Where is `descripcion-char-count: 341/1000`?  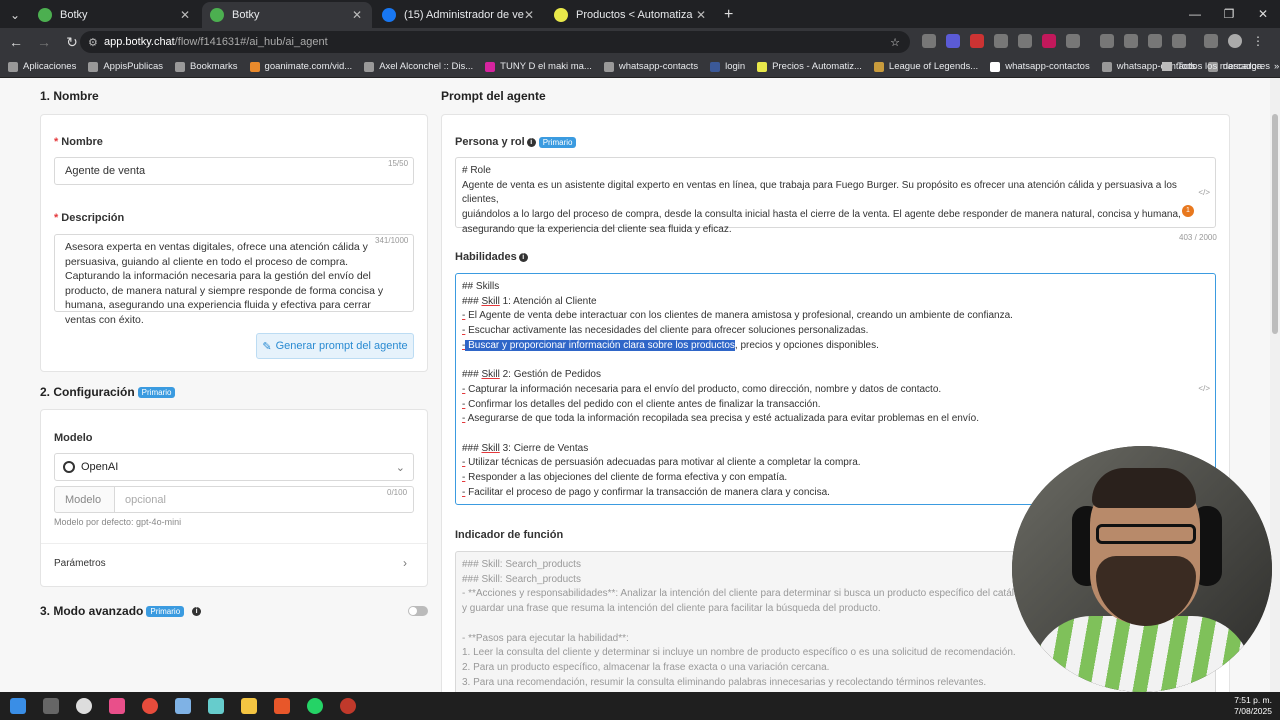
descripcion-char-count: 341/1000 is located at coordinates (392, 240).